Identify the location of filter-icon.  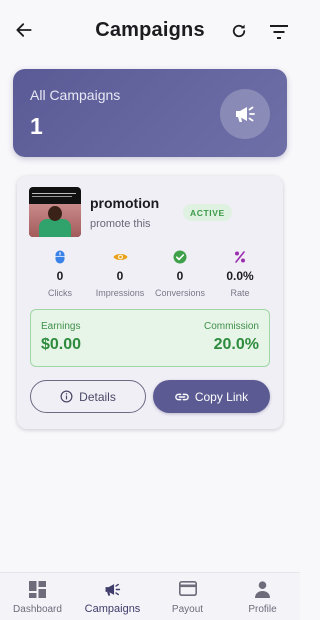
(279, 32).